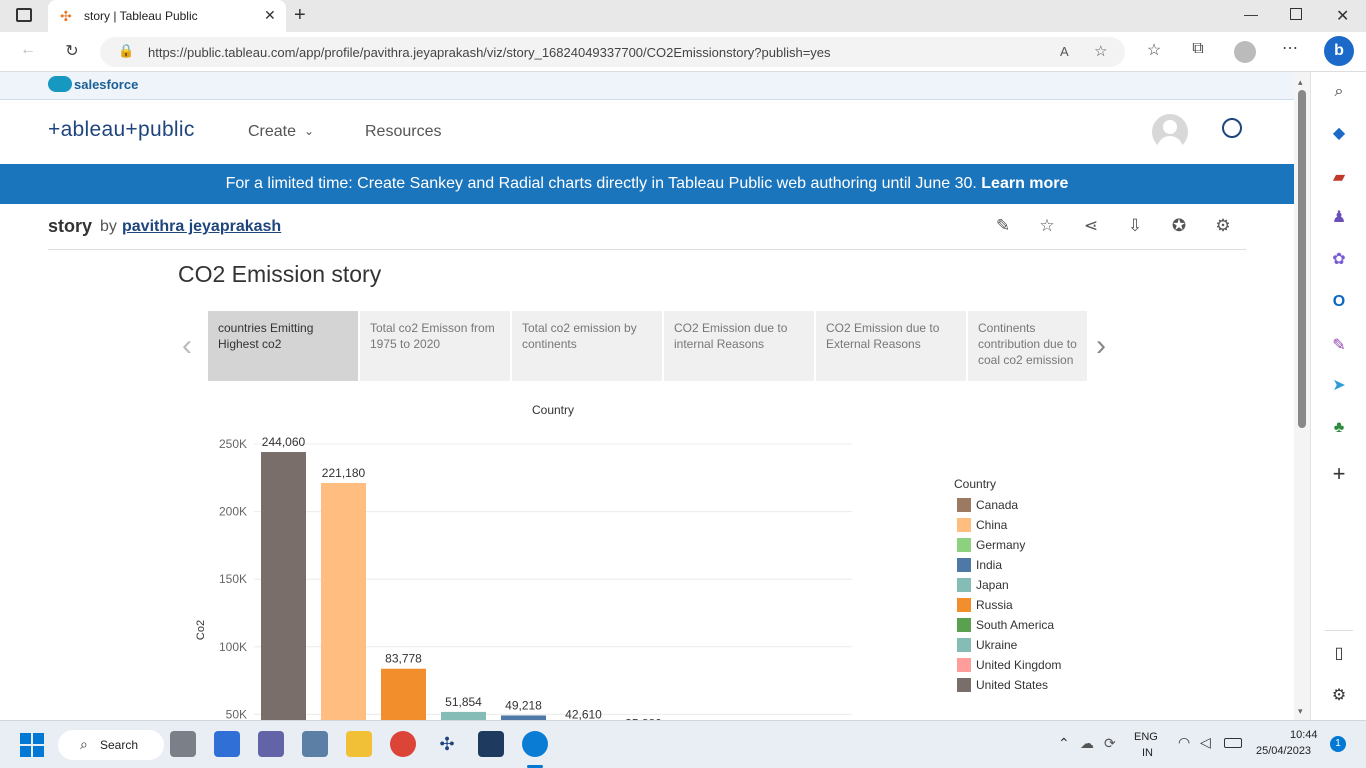 This screenshot has height=768, width=1366. Describe the element at coordinates (1251, 14) in the screenshot. I see `minimize-icon: —` at that location.